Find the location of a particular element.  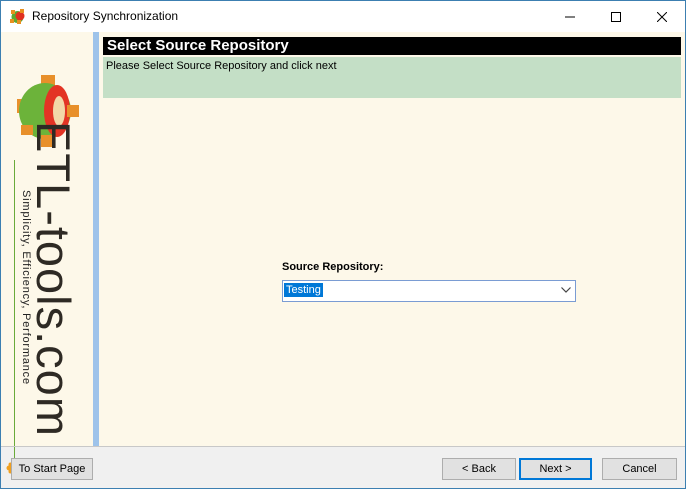

cancel-button: Cancel is located at coordinates (639, 469).